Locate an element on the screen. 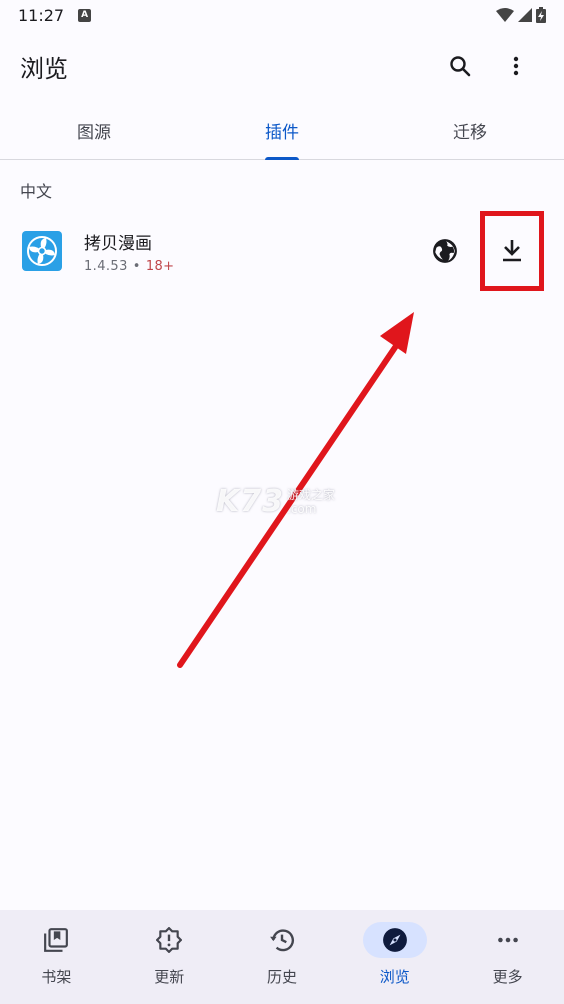 This screenshot has height=1004, width=564. watermark: K73 游戏之家 .com is located at coordinates (275, 501).